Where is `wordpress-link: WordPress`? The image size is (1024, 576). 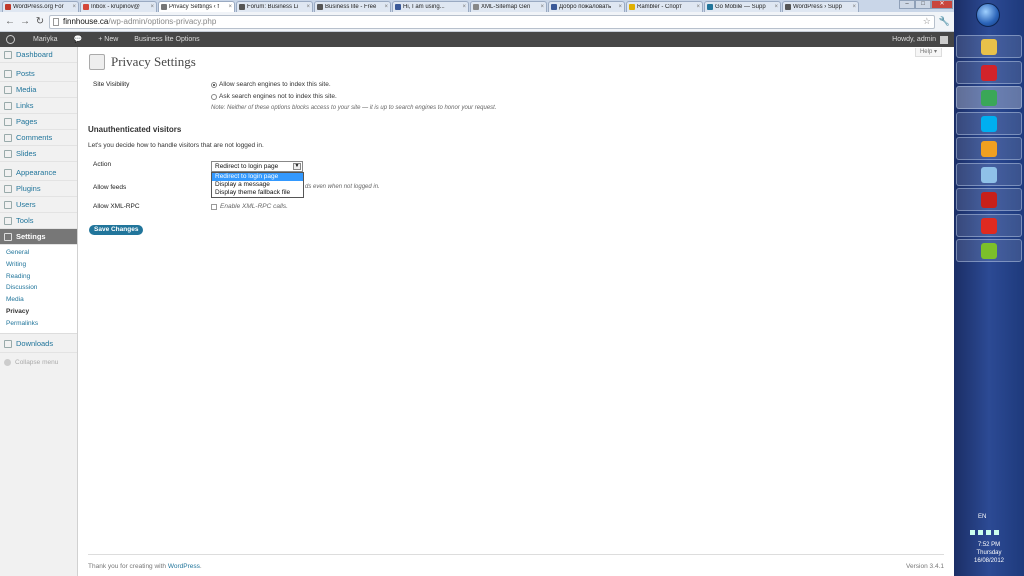 wordpress-link: WordPress is located at coordinates (184, 566).